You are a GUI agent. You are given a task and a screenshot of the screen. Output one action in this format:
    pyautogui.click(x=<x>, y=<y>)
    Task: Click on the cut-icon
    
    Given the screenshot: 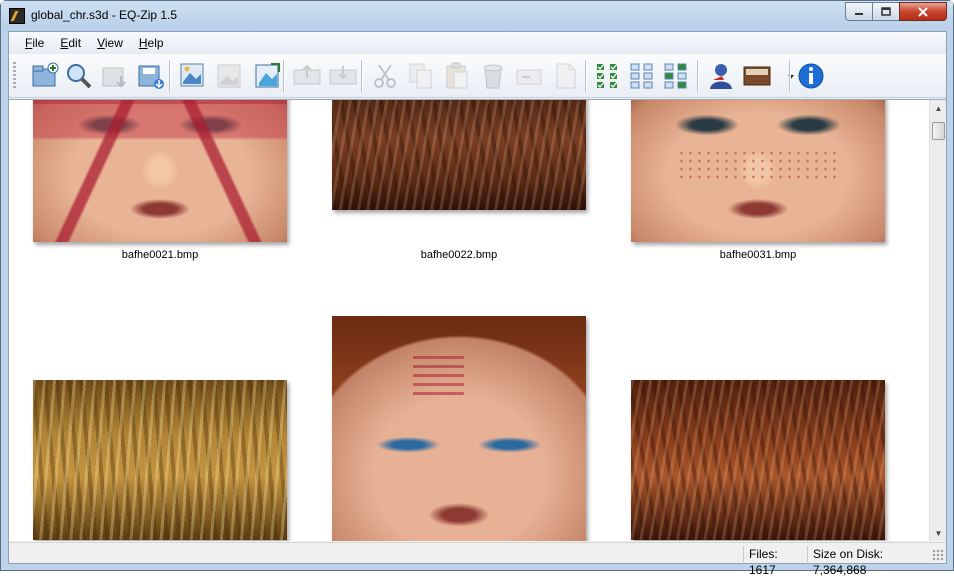 What is the action you would take?
    pyautogui.click(x=385, y=76)
    